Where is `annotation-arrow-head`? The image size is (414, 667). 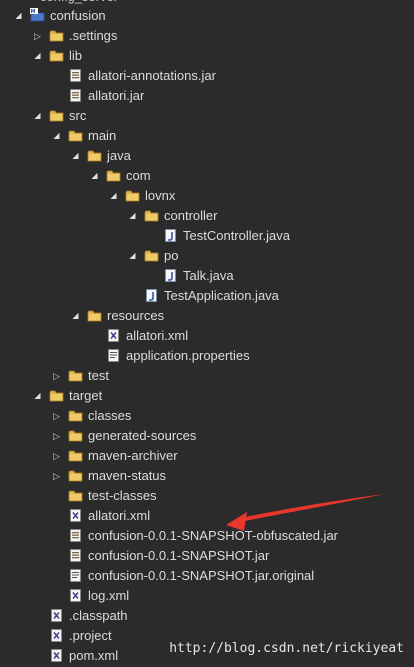
annotation-arrow-head is located at coordinates (236, 521).